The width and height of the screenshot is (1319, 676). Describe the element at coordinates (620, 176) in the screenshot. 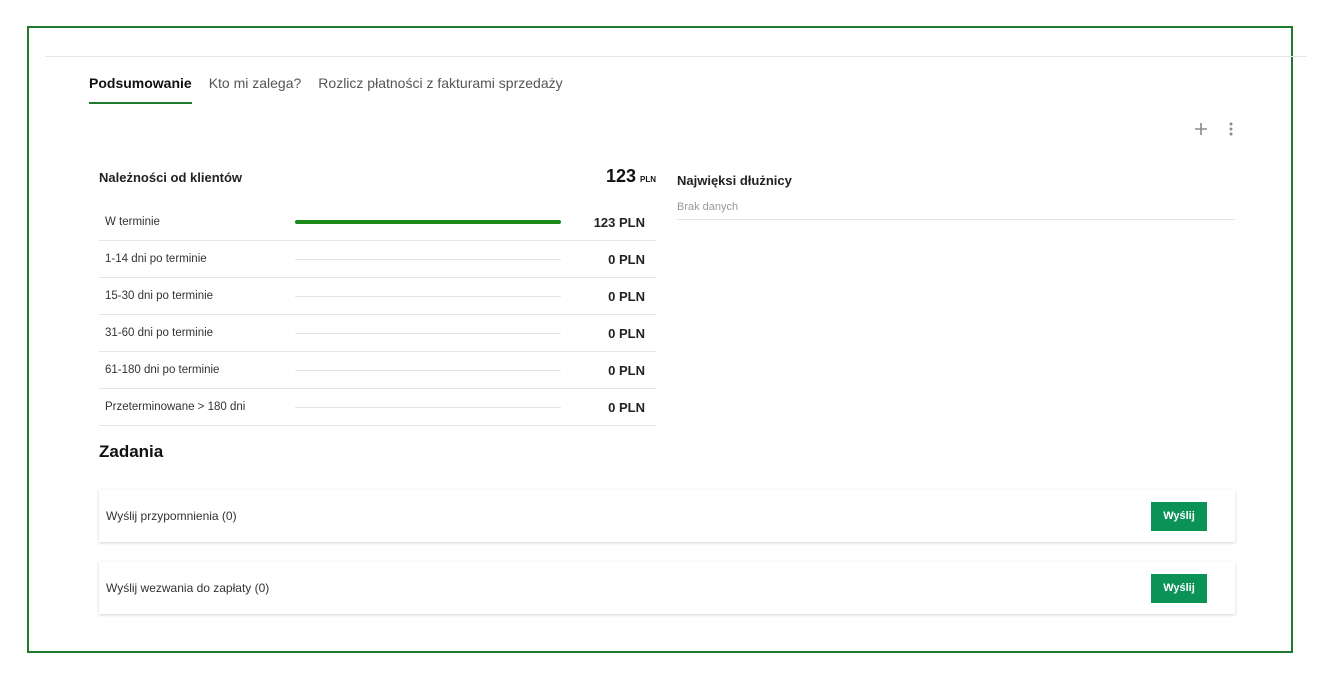

I see `total-value: 123` at that location.